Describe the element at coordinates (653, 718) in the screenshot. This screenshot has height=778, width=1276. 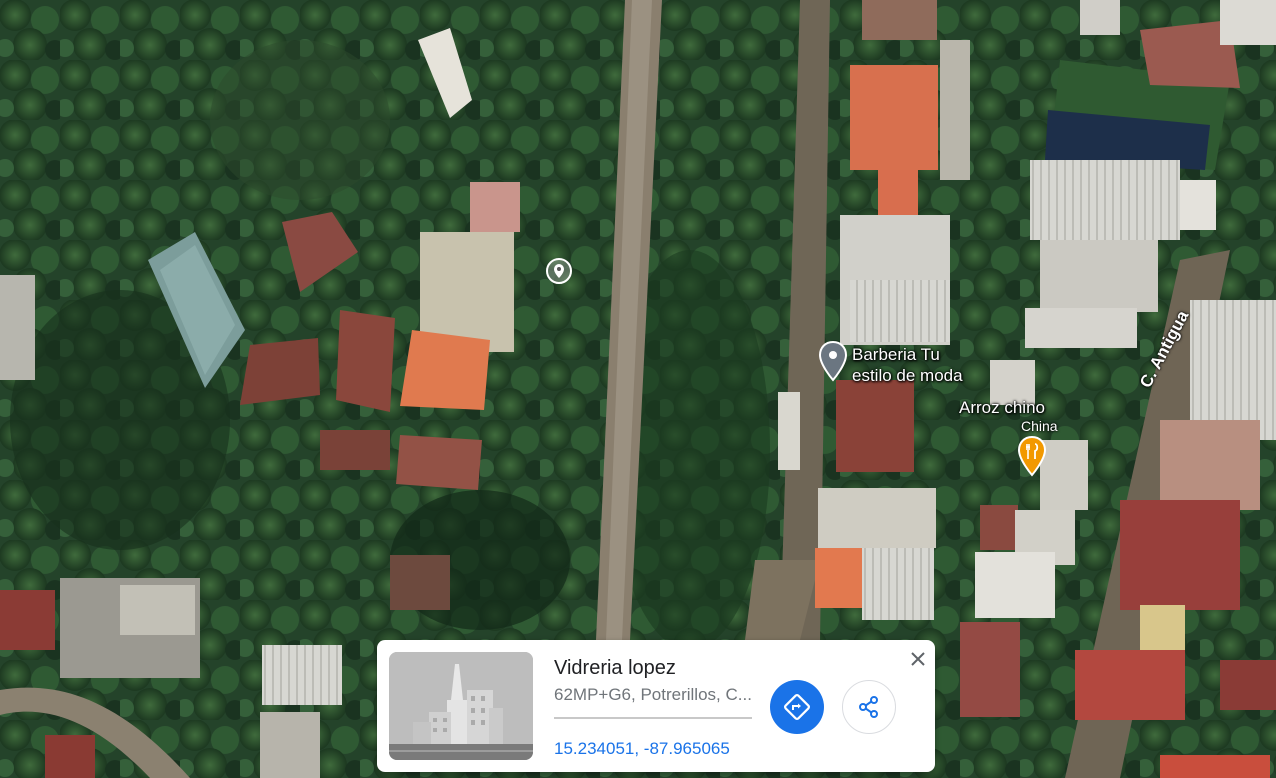
I see `divider` at that location.